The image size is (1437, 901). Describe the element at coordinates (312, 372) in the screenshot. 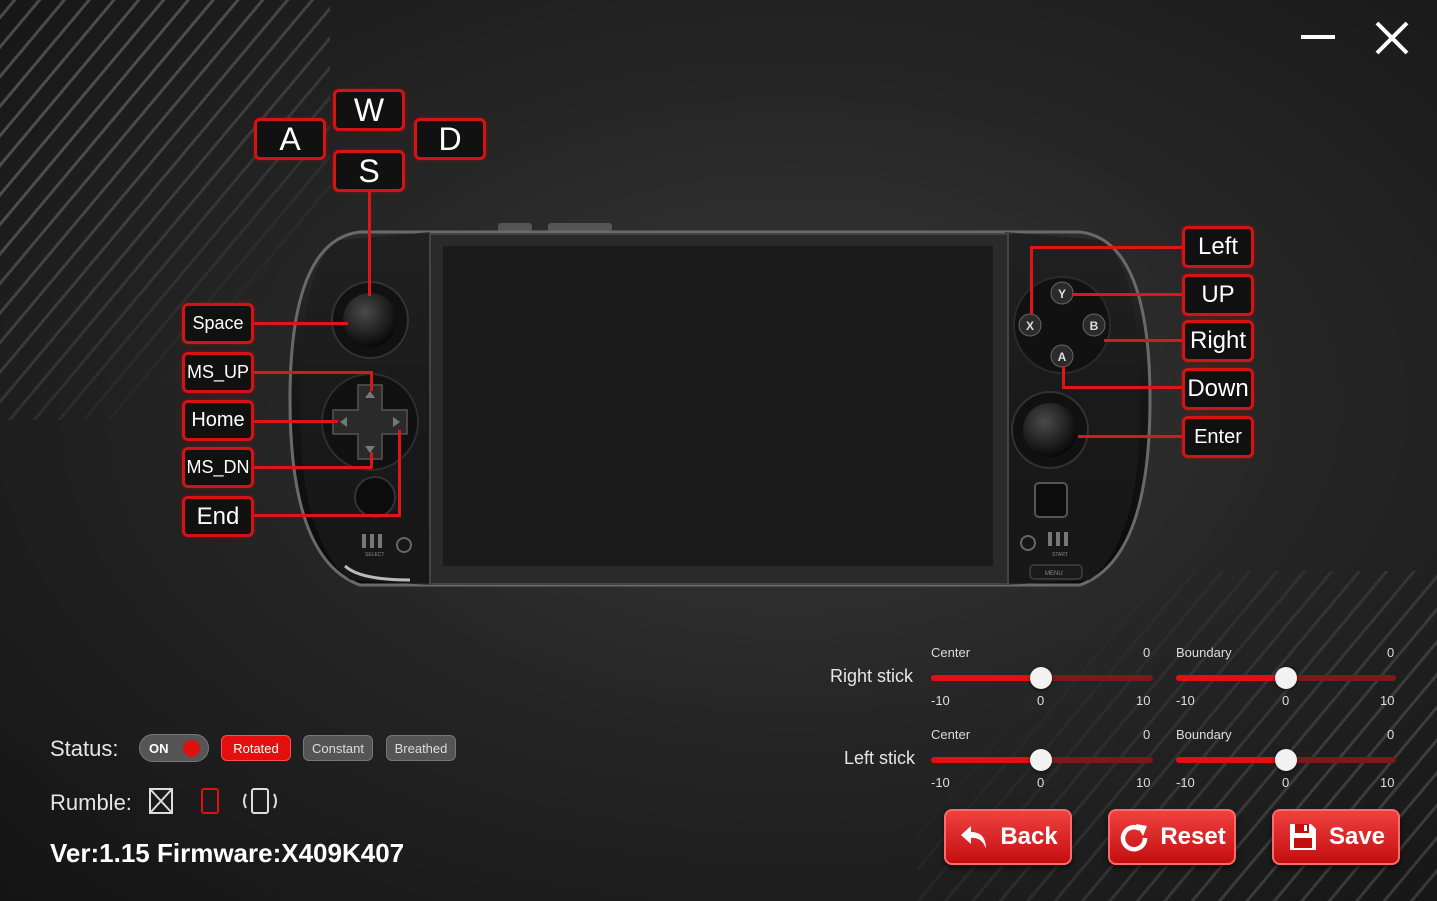

I see `leader-msup` at that location.